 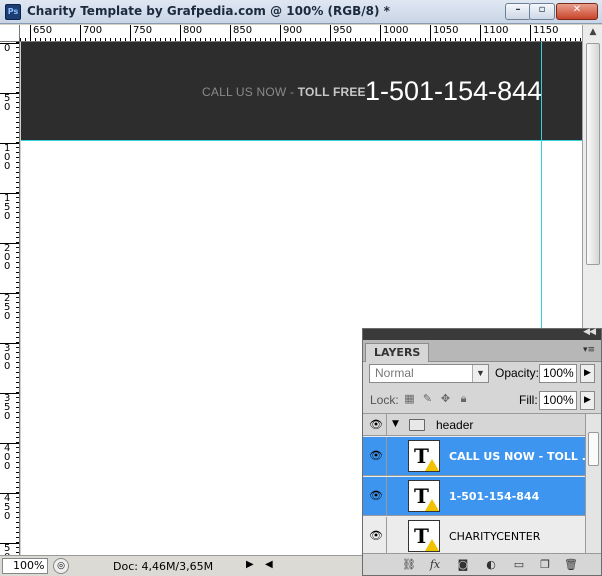 I want to click on ruler-origin, so click(x=10, y=33).